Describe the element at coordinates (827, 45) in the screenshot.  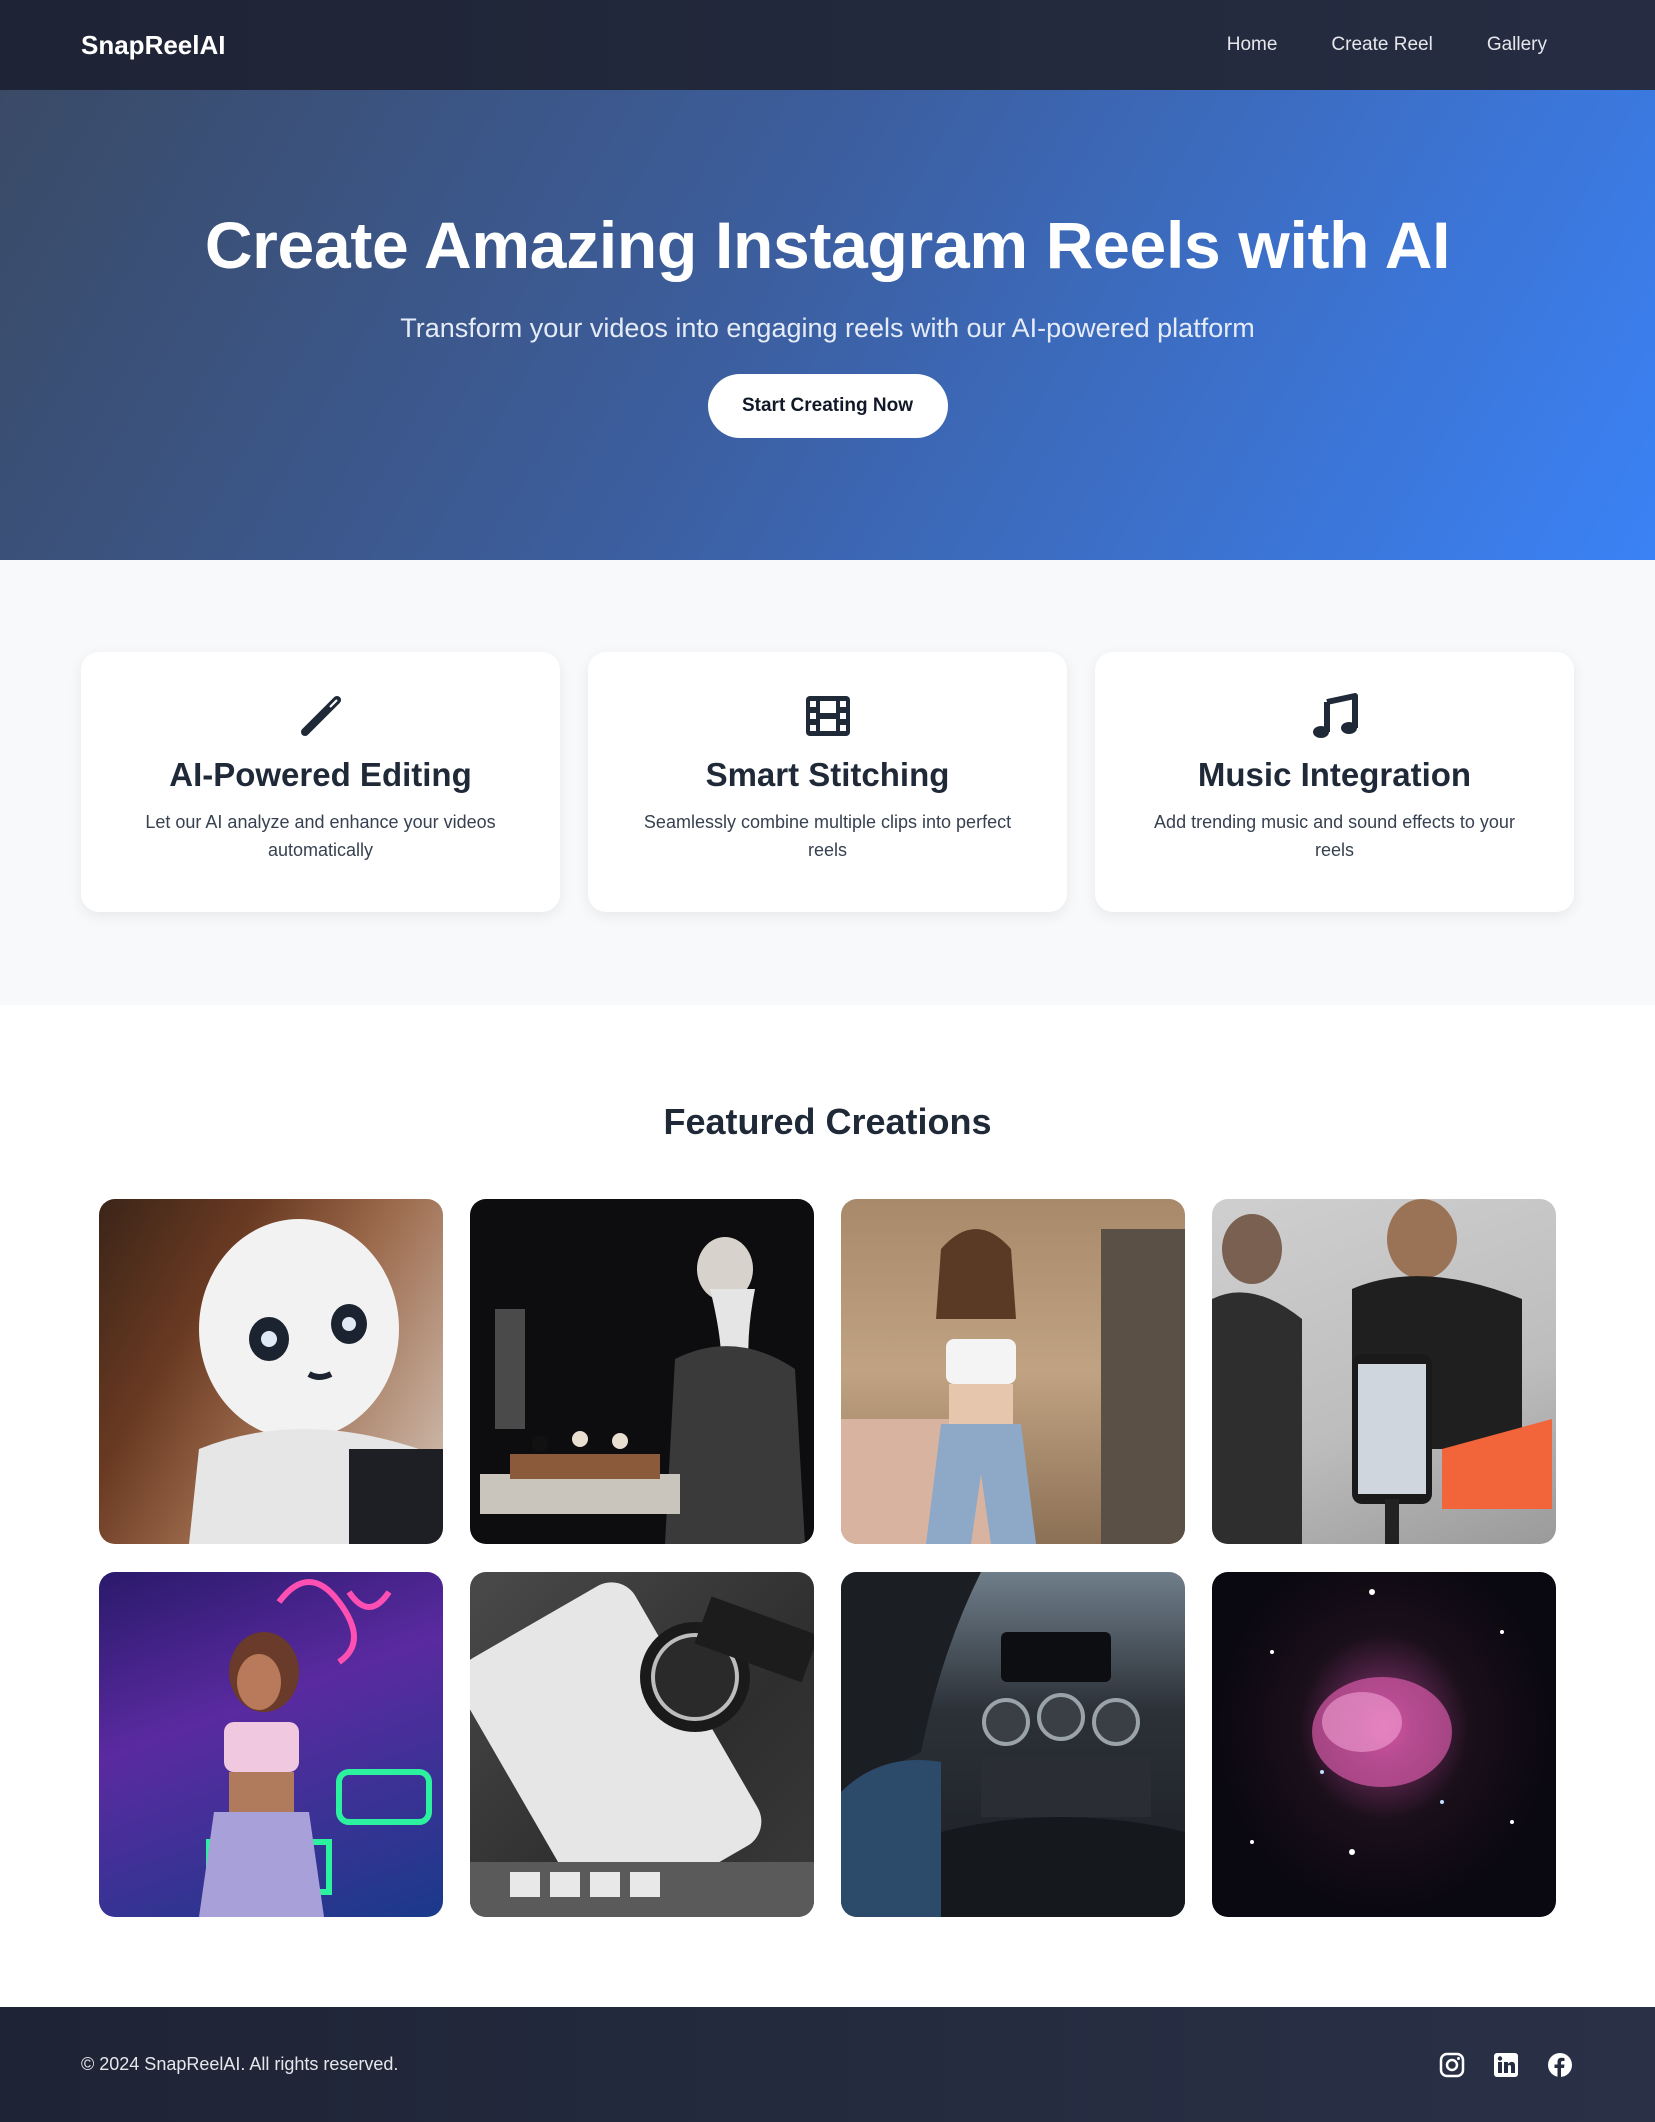
I see `top-navbar: SnapReelAI Home Create Reel Gallery` at that location.